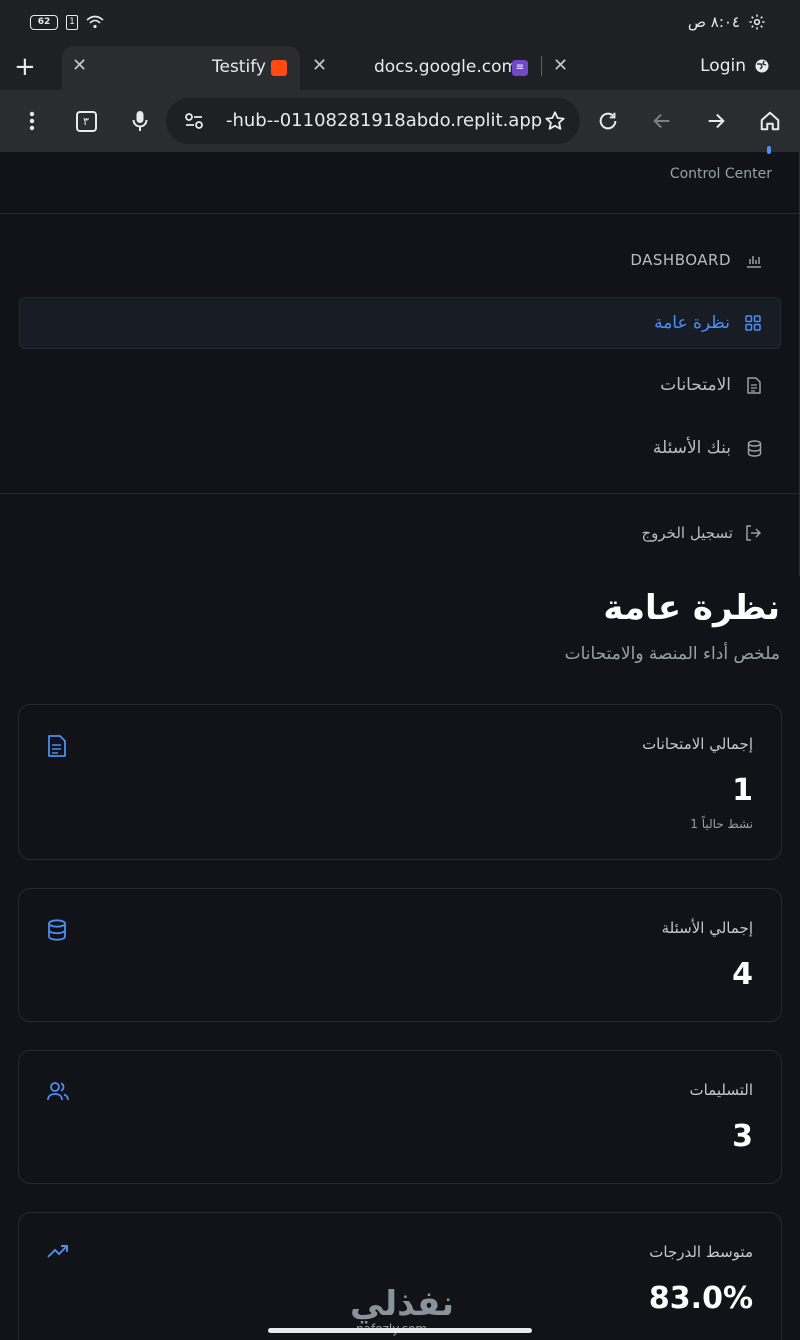  What do you see at coordinates (400, 782) in the screenshot?
I see `stat-card-total-exams: إجمالي الامتحانات 1 1 نشط حالياً` at bounding box center [400, 782].